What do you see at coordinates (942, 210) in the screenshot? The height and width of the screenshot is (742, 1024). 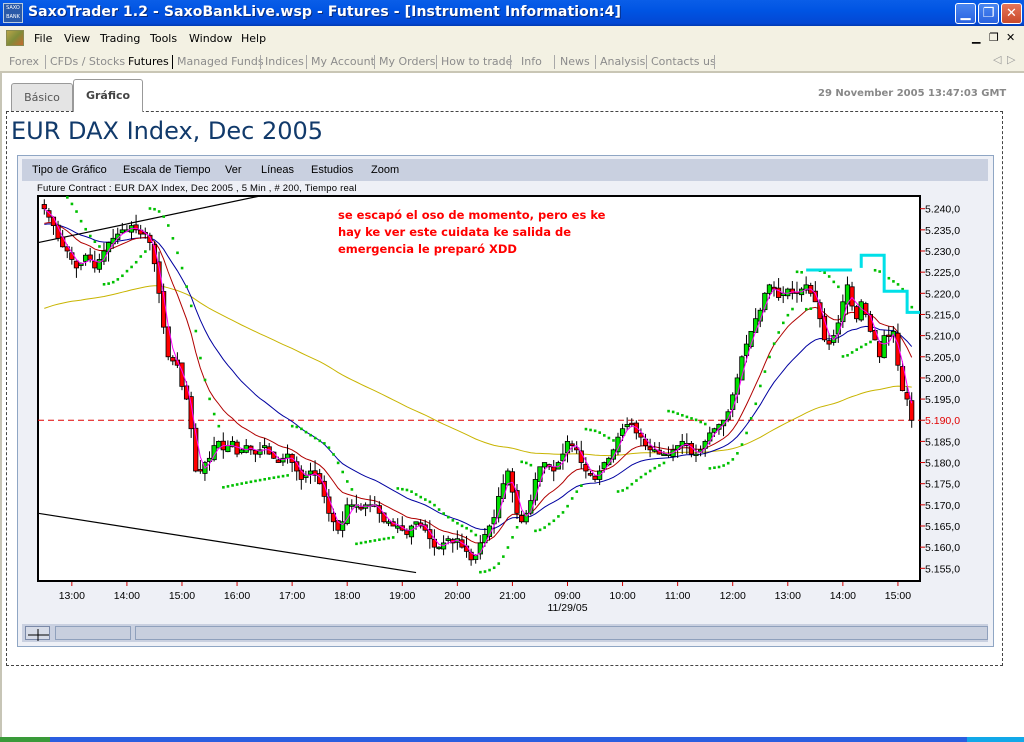 I see `y-axis-tick-label: 5.240,0` at bounding box center [942, 210].